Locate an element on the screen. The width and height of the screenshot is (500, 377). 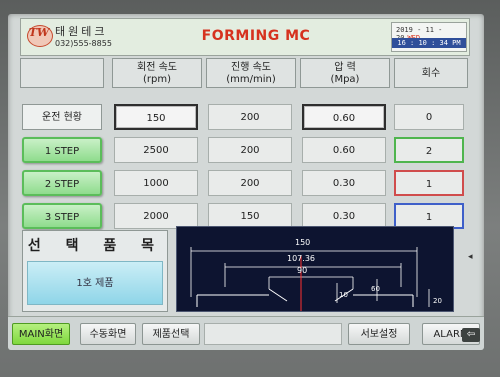
column-header-speed-unit: (mm/min) is located at coordinates (251, 79).